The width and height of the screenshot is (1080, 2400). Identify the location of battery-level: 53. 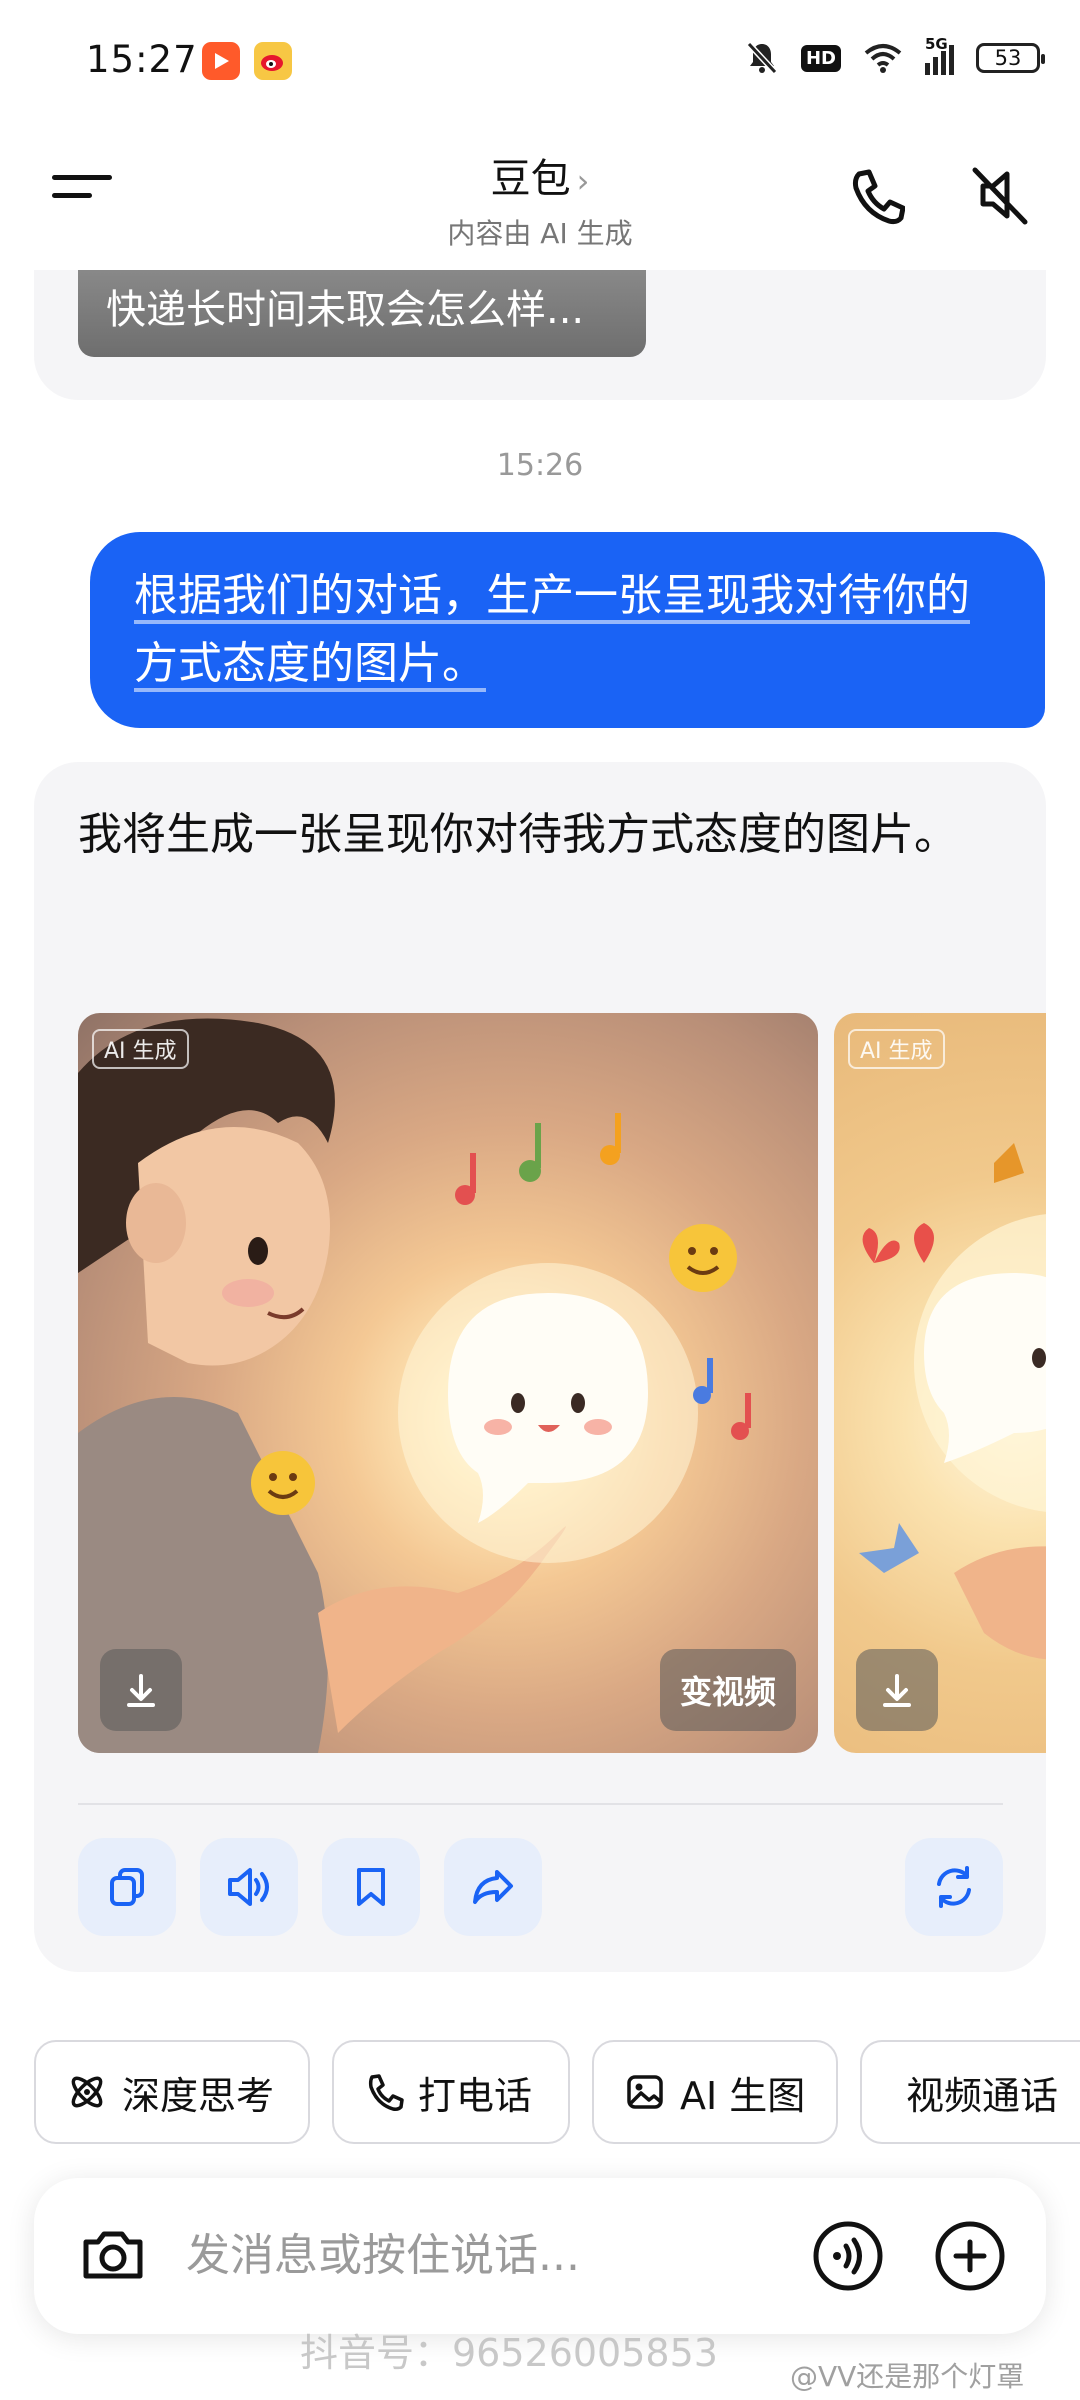
(1008, 58).